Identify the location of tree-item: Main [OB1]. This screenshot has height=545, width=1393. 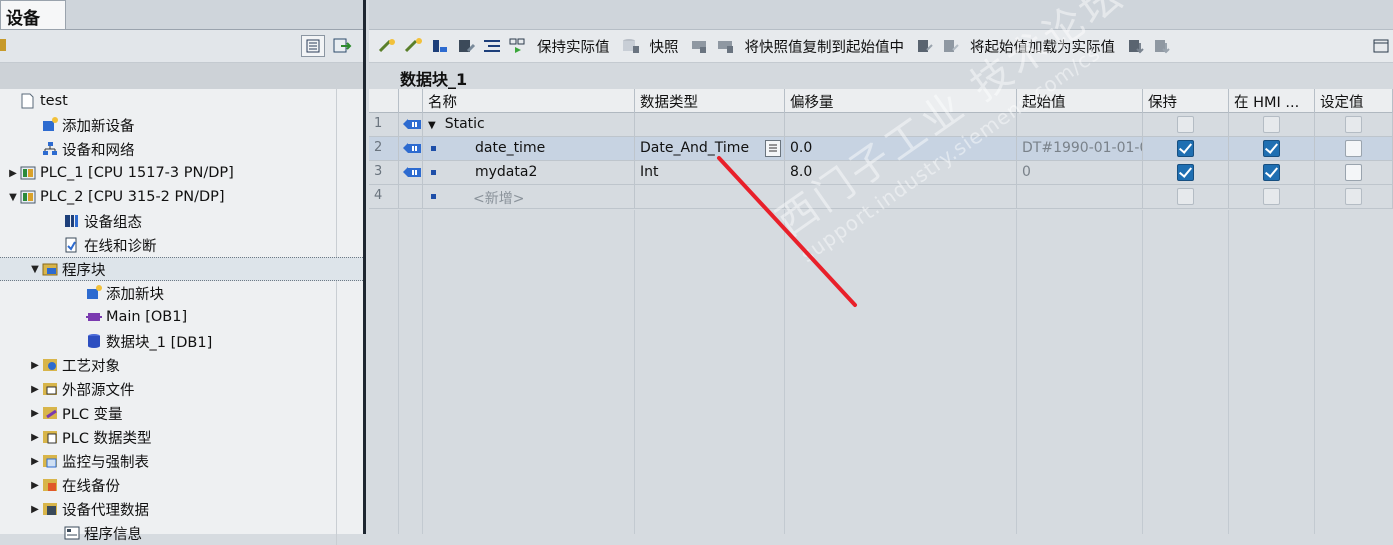
(181, 317).